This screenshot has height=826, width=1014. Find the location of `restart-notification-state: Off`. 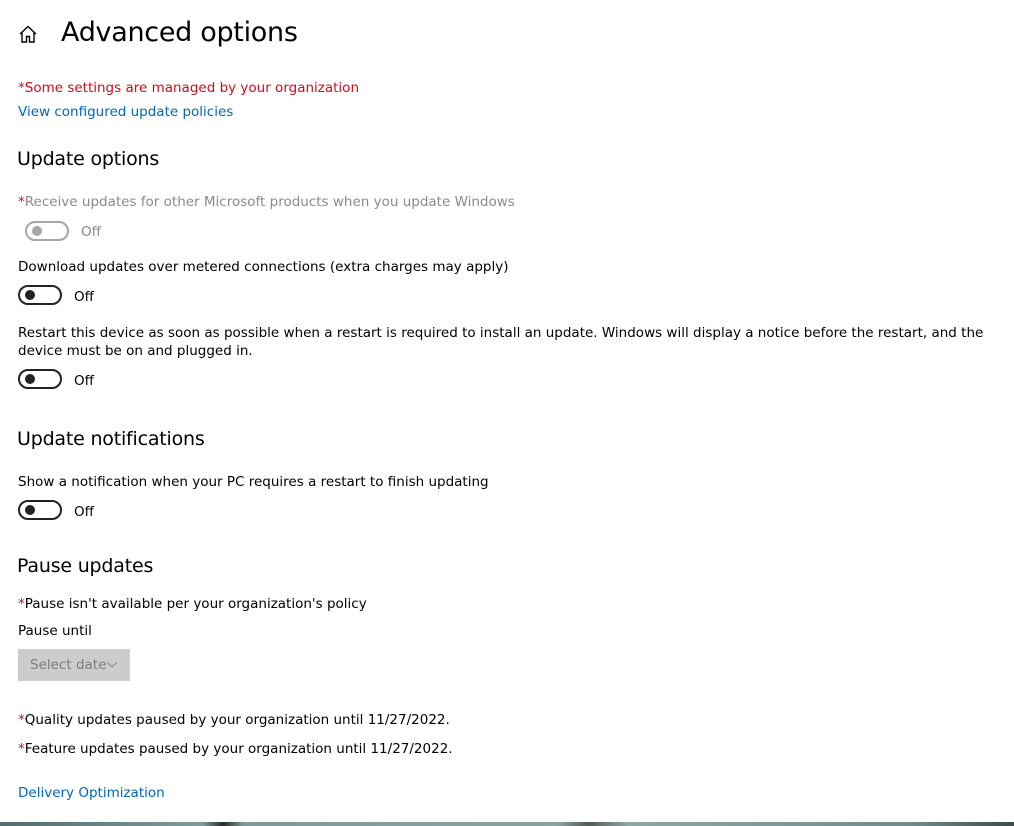

restart-notification-state: Off is located at coordinates (84, 512).